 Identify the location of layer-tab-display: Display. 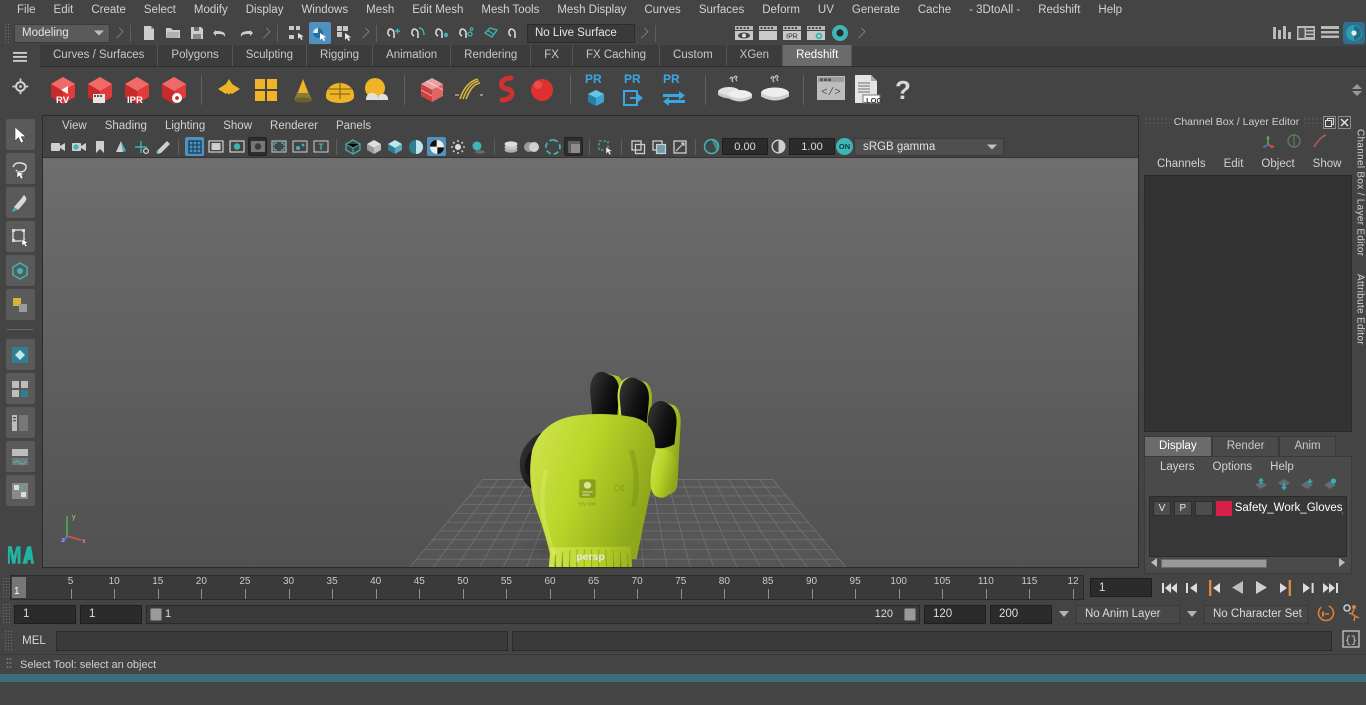
(1178, 446).